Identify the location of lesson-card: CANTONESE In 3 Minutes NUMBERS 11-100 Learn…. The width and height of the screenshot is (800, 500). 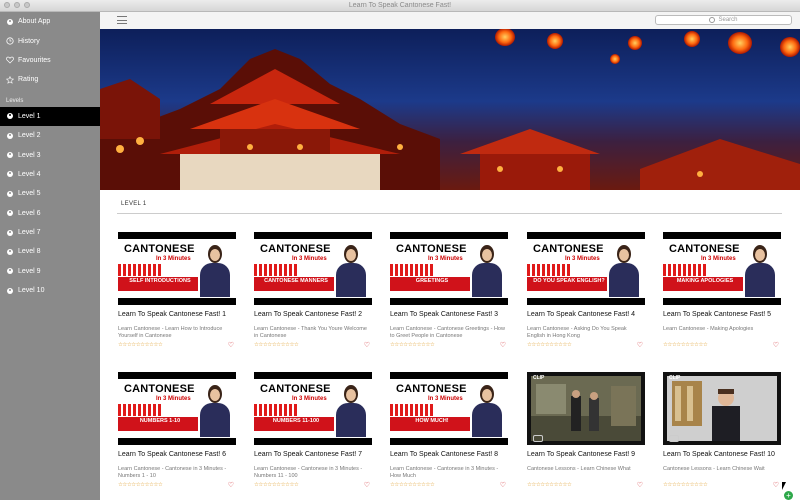
(313, 430).